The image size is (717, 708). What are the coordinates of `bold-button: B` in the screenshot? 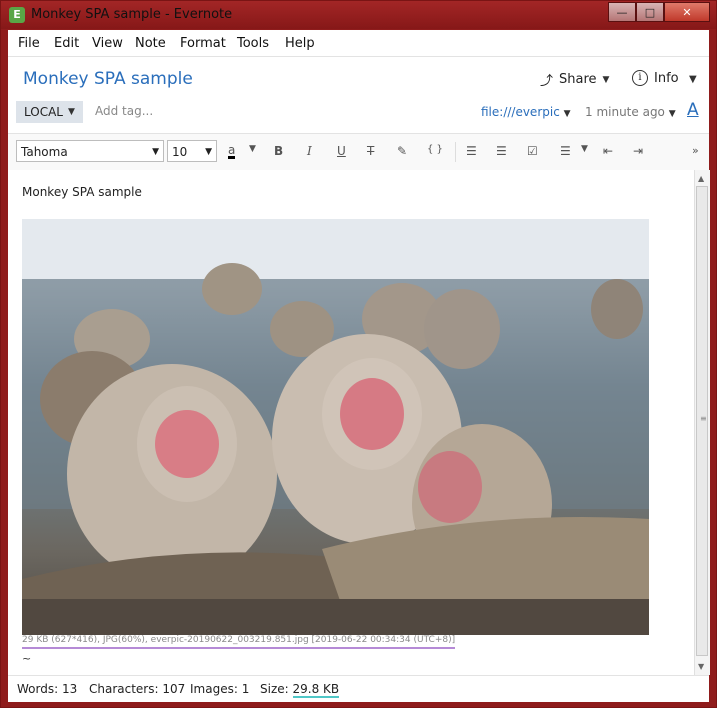 It's located at (278, 151).